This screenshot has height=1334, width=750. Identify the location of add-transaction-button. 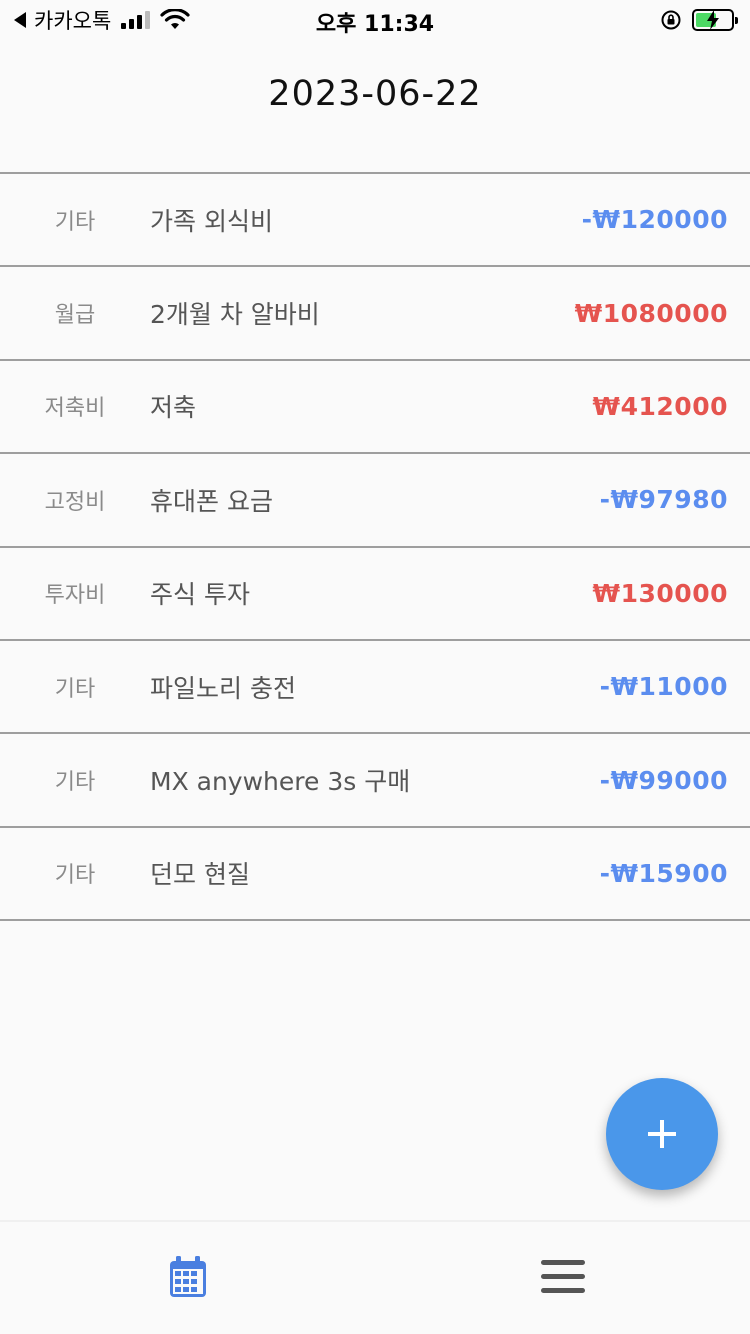
(662, 1134).